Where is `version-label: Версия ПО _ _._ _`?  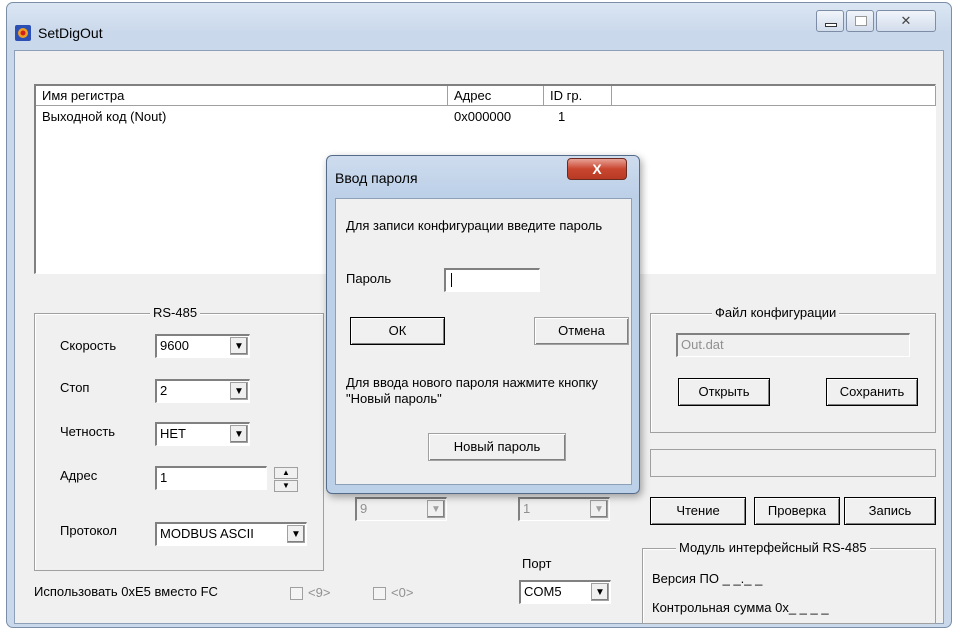 version-label: Версия ПО _ _._ _ is located at coordinates (707, 578).